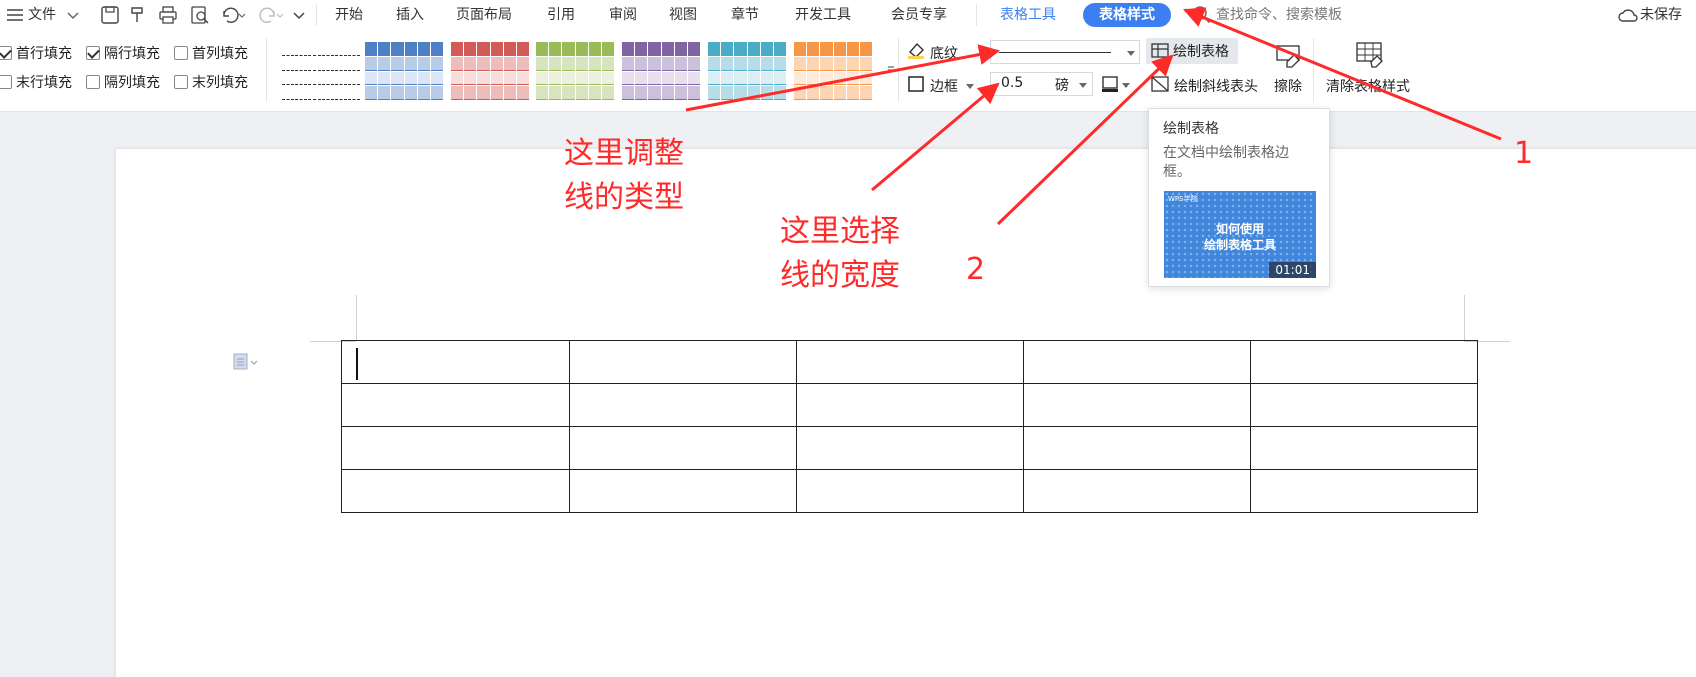  I want to click on file-menu: 文件, so click(42, 15).